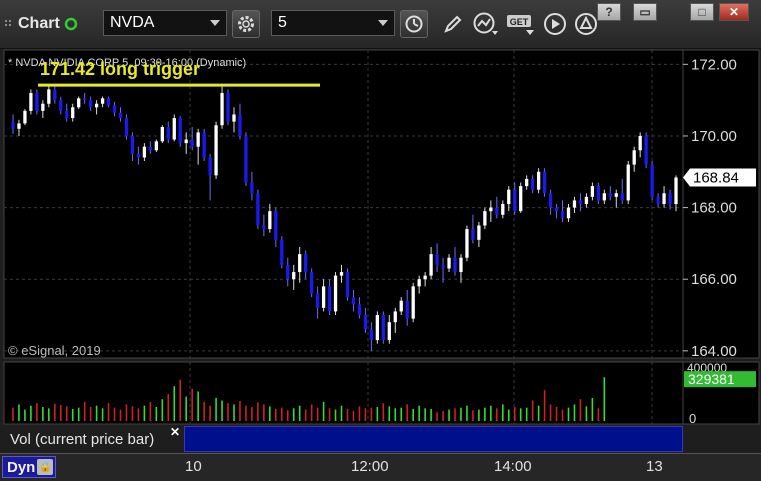 The width and height of the screenshot is (761, 481). What do you see at coordinates (645, 12) in the screenshot?
I see `restore-button: ▭` at bounding box center [645, 12].